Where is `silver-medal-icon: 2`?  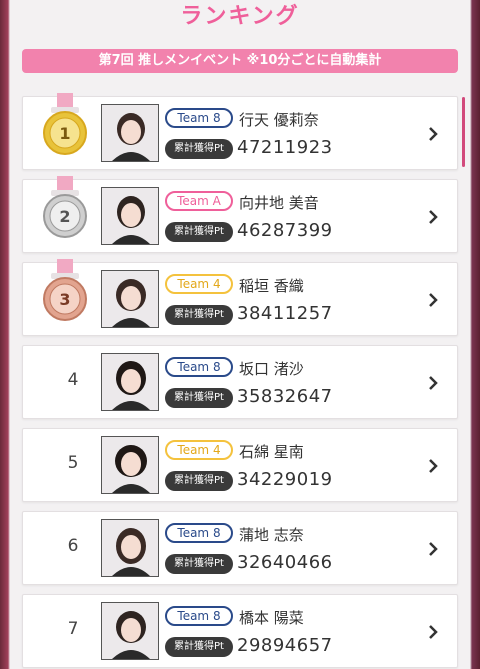 silver-medal-icon: 2 is located at coordinates (65, 207).